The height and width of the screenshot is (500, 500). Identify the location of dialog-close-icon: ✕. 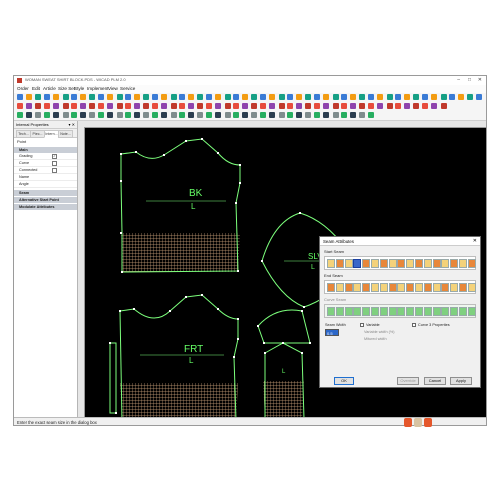
(475, 241).